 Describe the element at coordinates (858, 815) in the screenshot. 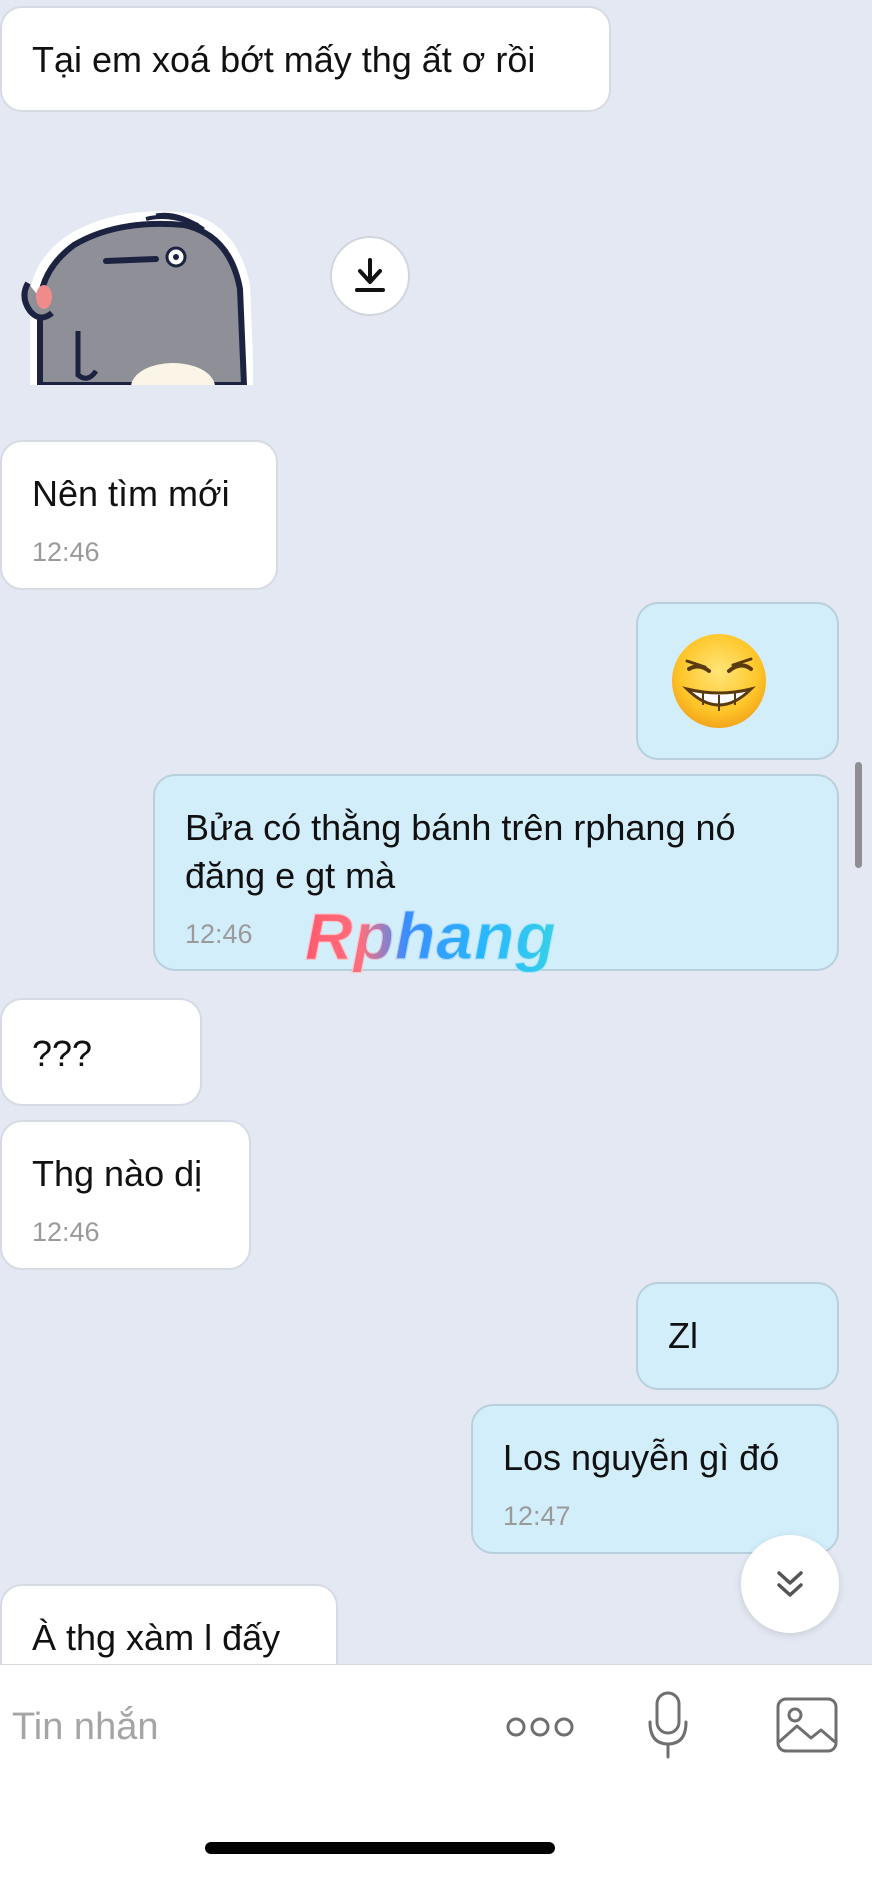

I see `scrollbar` at that location.